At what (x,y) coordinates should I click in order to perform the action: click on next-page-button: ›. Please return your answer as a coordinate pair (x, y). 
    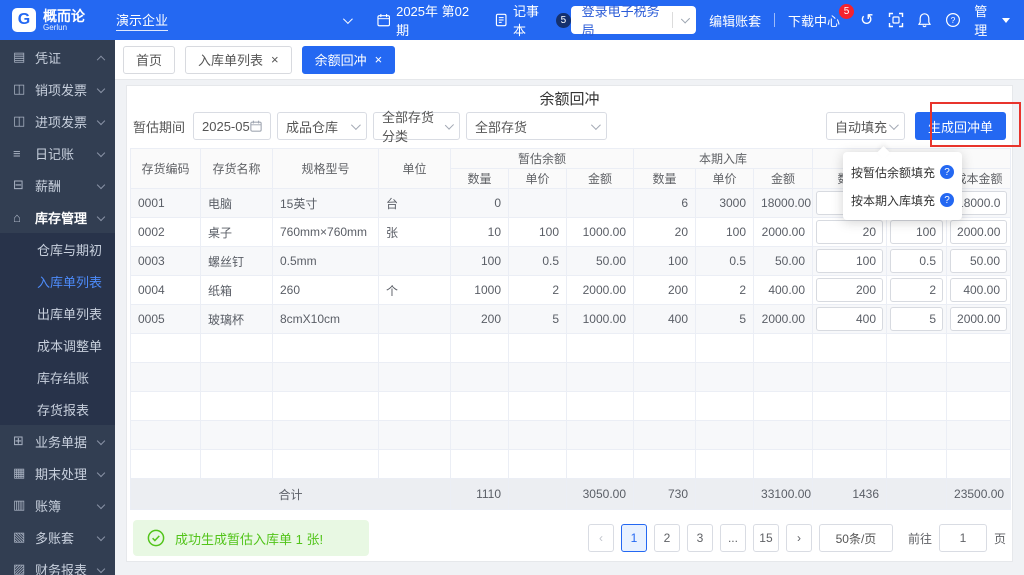
    Looking at the image, I should click on (798, 538).